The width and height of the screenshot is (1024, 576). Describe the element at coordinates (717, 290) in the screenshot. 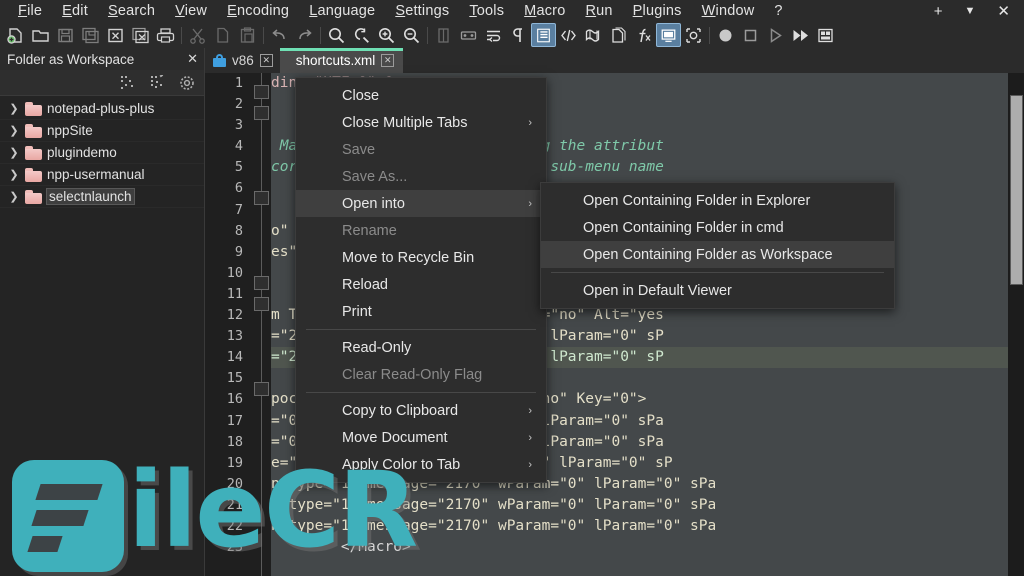

I see `submenu-item: Open in Default Viewer` at that location.